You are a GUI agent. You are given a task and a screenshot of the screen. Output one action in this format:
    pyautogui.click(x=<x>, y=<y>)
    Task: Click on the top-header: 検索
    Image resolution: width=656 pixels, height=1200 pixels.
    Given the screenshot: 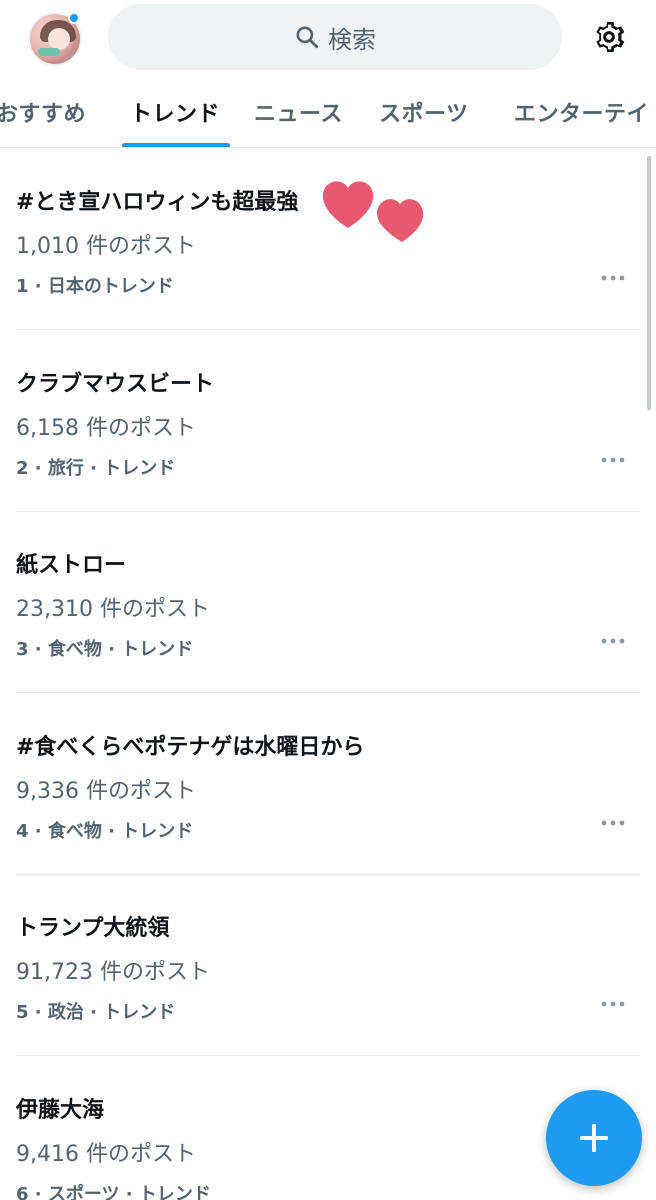 What is the action you would take?
    pyautogui.click(x=328, y=38)
    